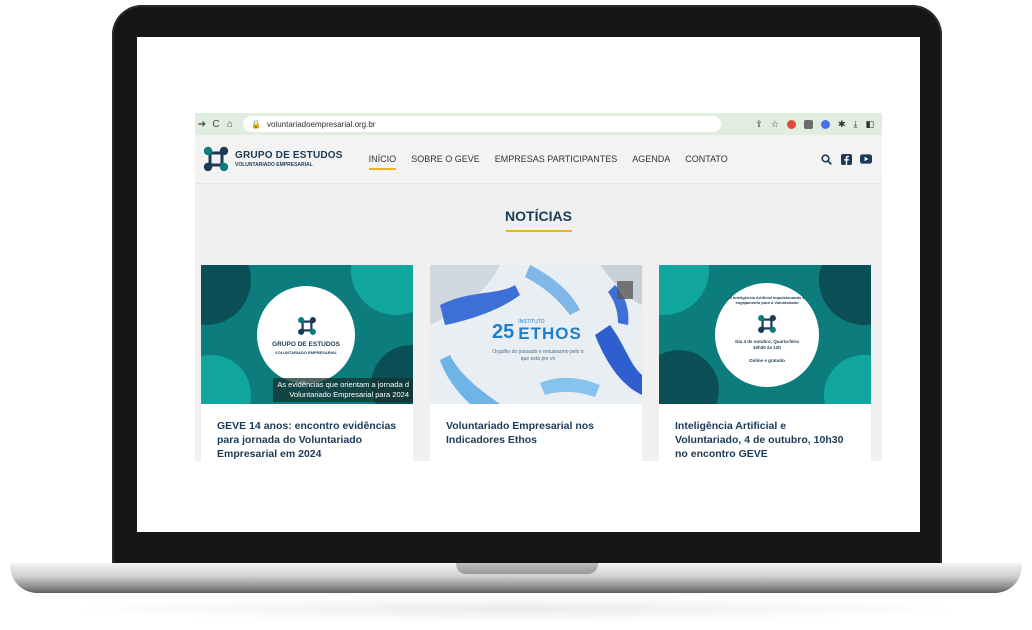  I want to click on thumb-logo-subtitle: VOLUNTARIADO EMPRESARIAL, so click(306, 352).